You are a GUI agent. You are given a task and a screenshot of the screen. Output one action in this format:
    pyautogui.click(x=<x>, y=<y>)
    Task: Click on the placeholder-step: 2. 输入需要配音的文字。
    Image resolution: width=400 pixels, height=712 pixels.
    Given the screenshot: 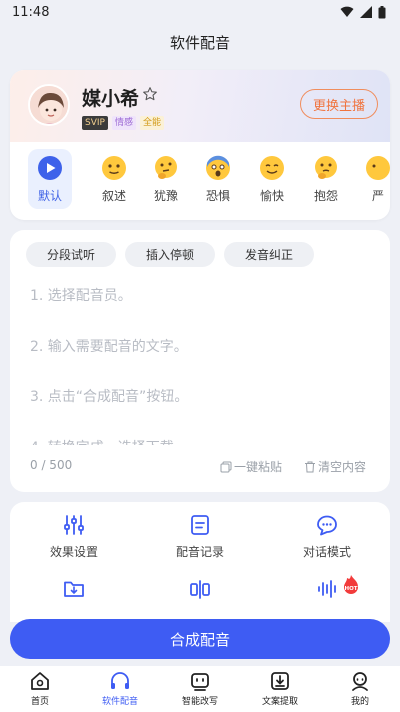 What is the action you would take?
    pyautogui.click(x=109, y=347)
    